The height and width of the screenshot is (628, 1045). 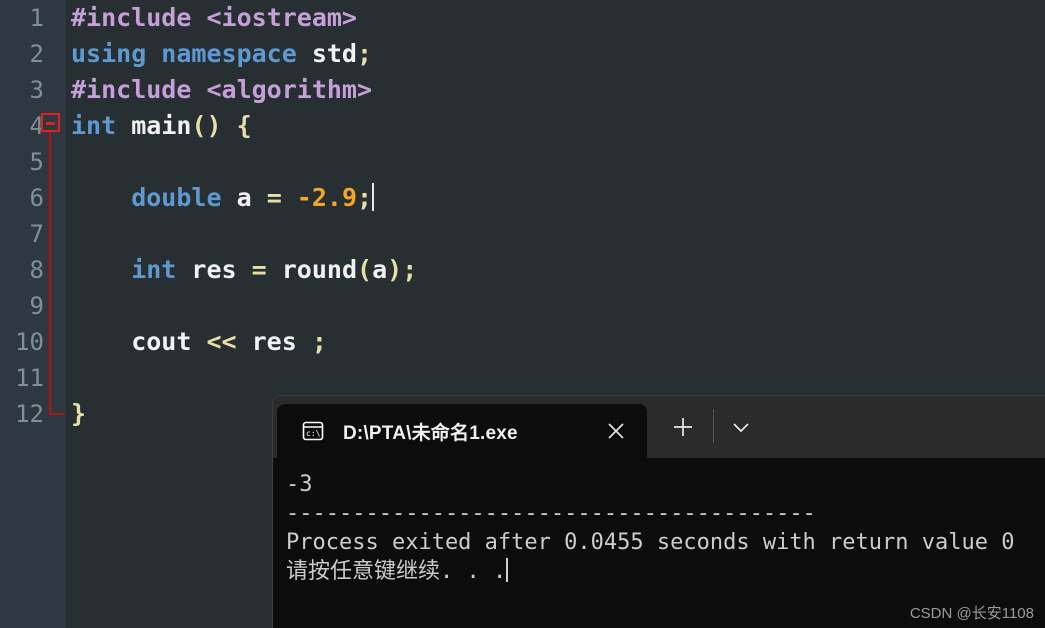 I want to click on console-cmd-icon: c:\, so click(x=313, y=431).